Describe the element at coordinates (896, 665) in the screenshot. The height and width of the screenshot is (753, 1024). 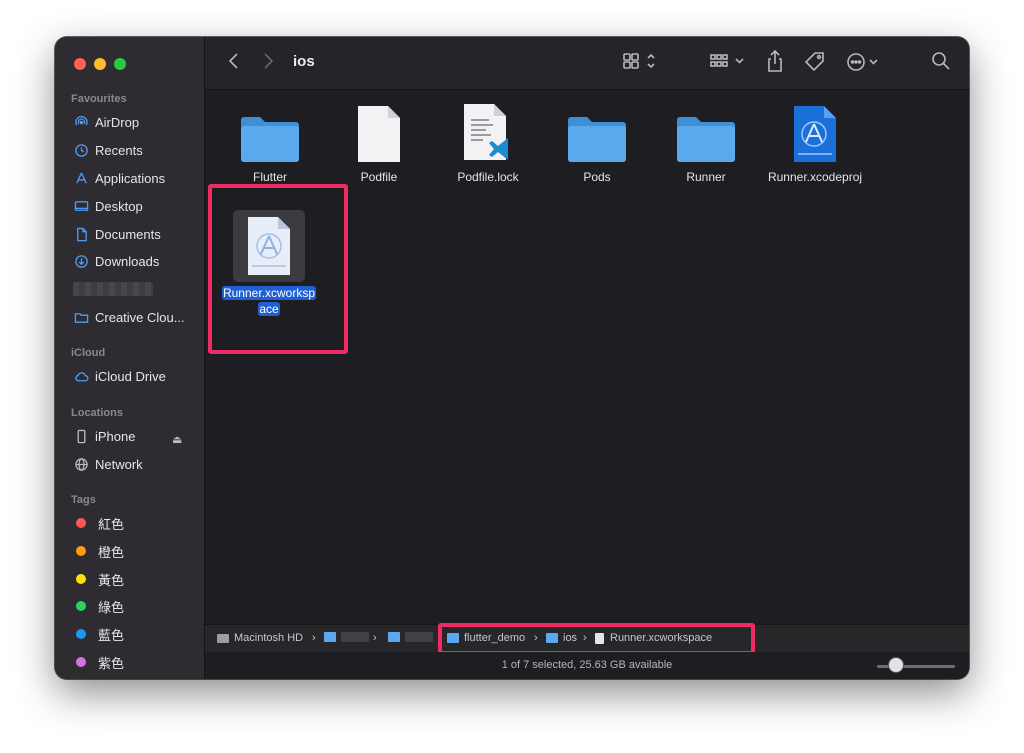
I see `icon-size-slider-knob` at that location.